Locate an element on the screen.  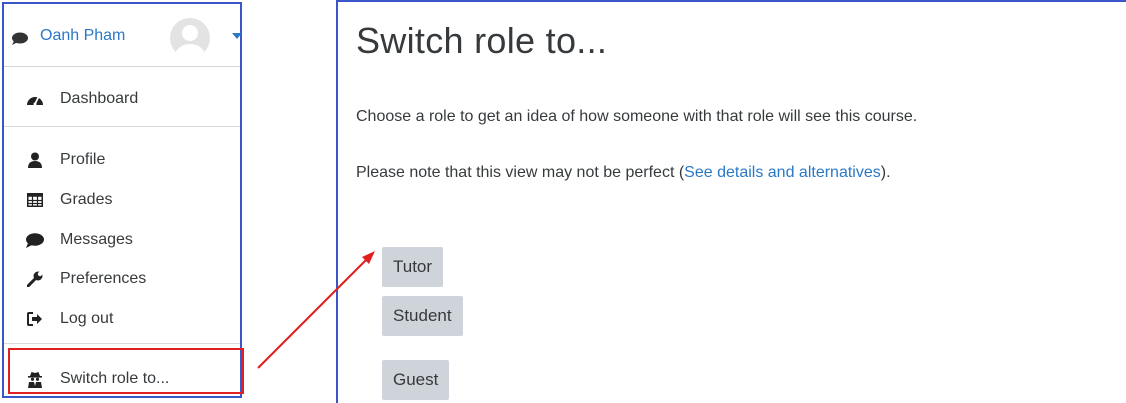
menu-item-label: Preferences is located at coordinates (103, 278).